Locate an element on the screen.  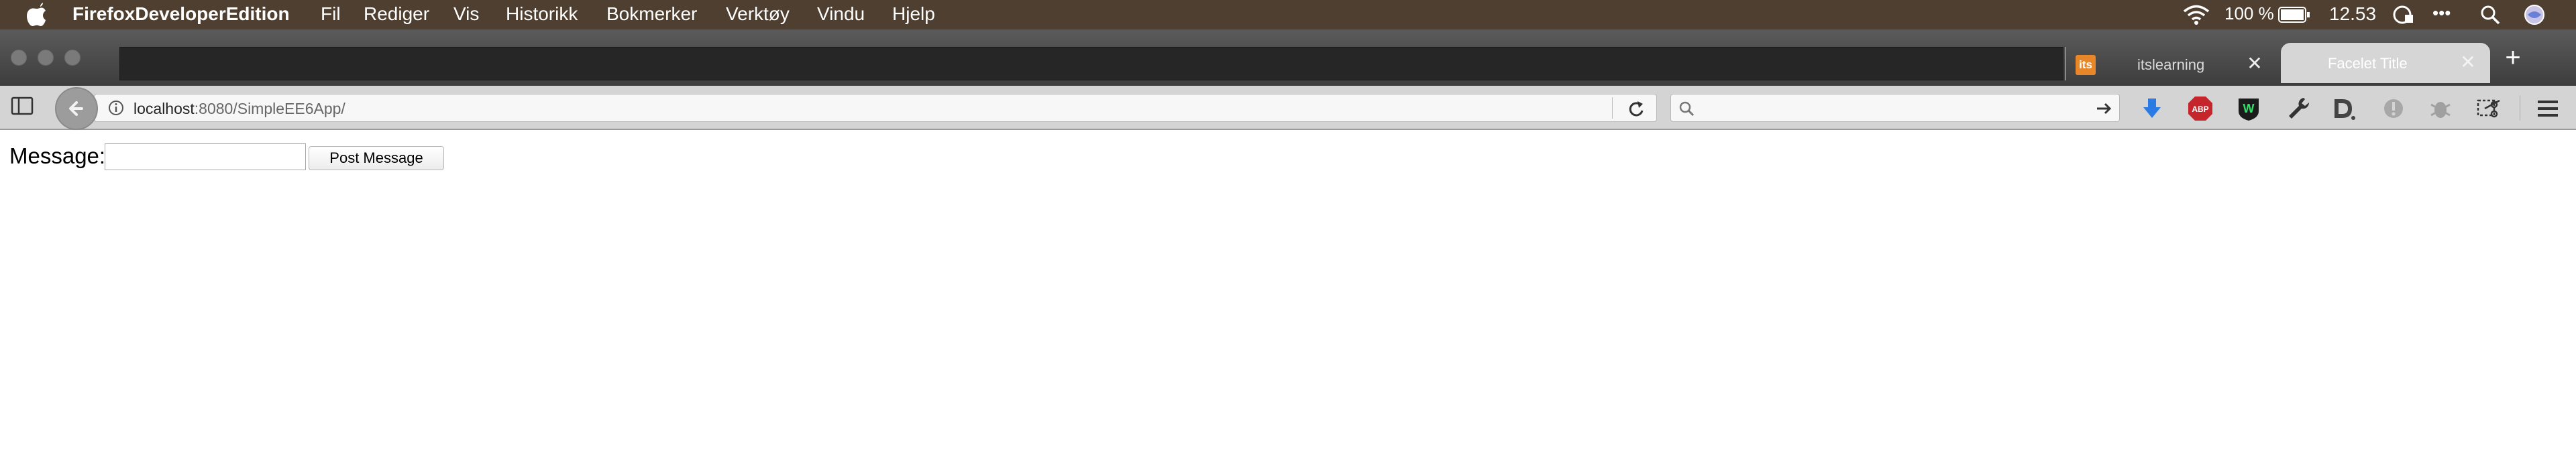
battery-icon is located at coordinates (2294, 15).